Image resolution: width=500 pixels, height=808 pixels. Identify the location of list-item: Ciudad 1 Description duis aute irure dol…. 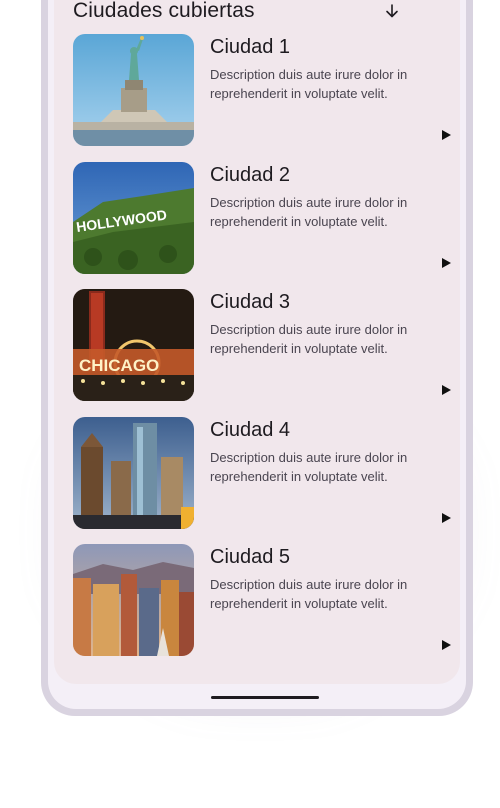
(268, 98).